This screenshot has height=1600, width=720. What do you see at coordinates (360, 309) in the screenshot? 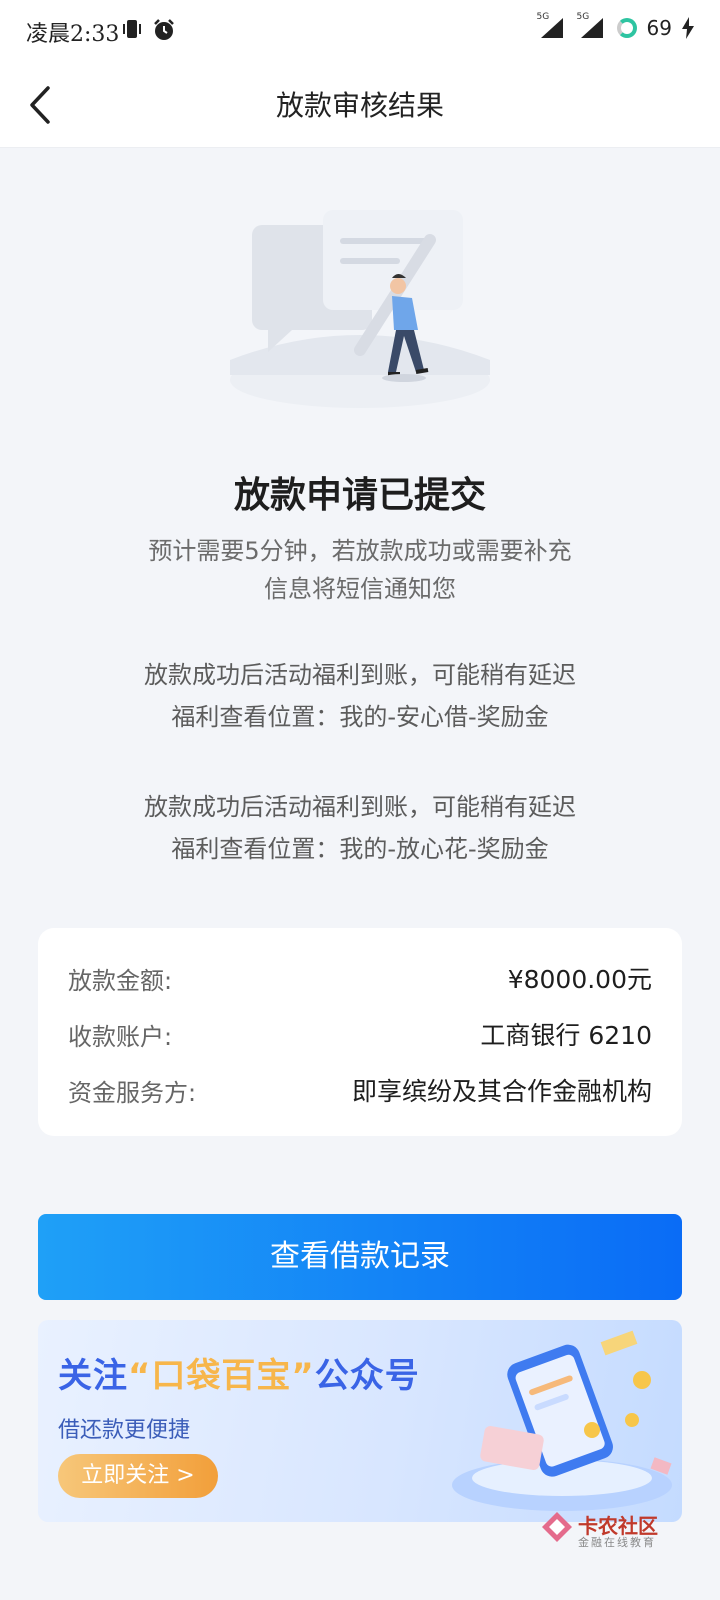
I see `submitted-illustration` at bounding box center [360, 309].